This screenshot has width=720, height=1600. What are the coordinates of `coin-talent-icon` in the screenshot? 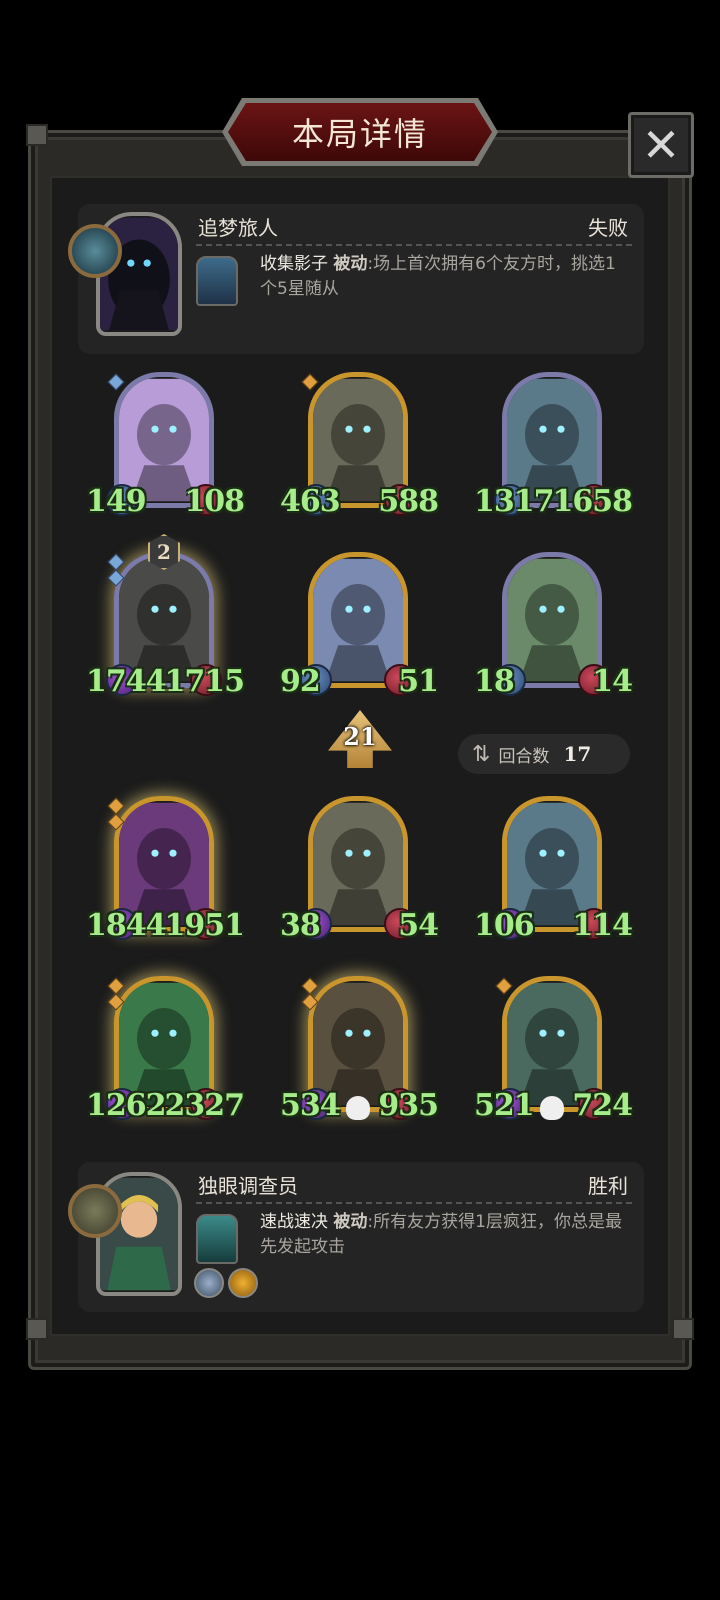 It's located at (243, 1283).